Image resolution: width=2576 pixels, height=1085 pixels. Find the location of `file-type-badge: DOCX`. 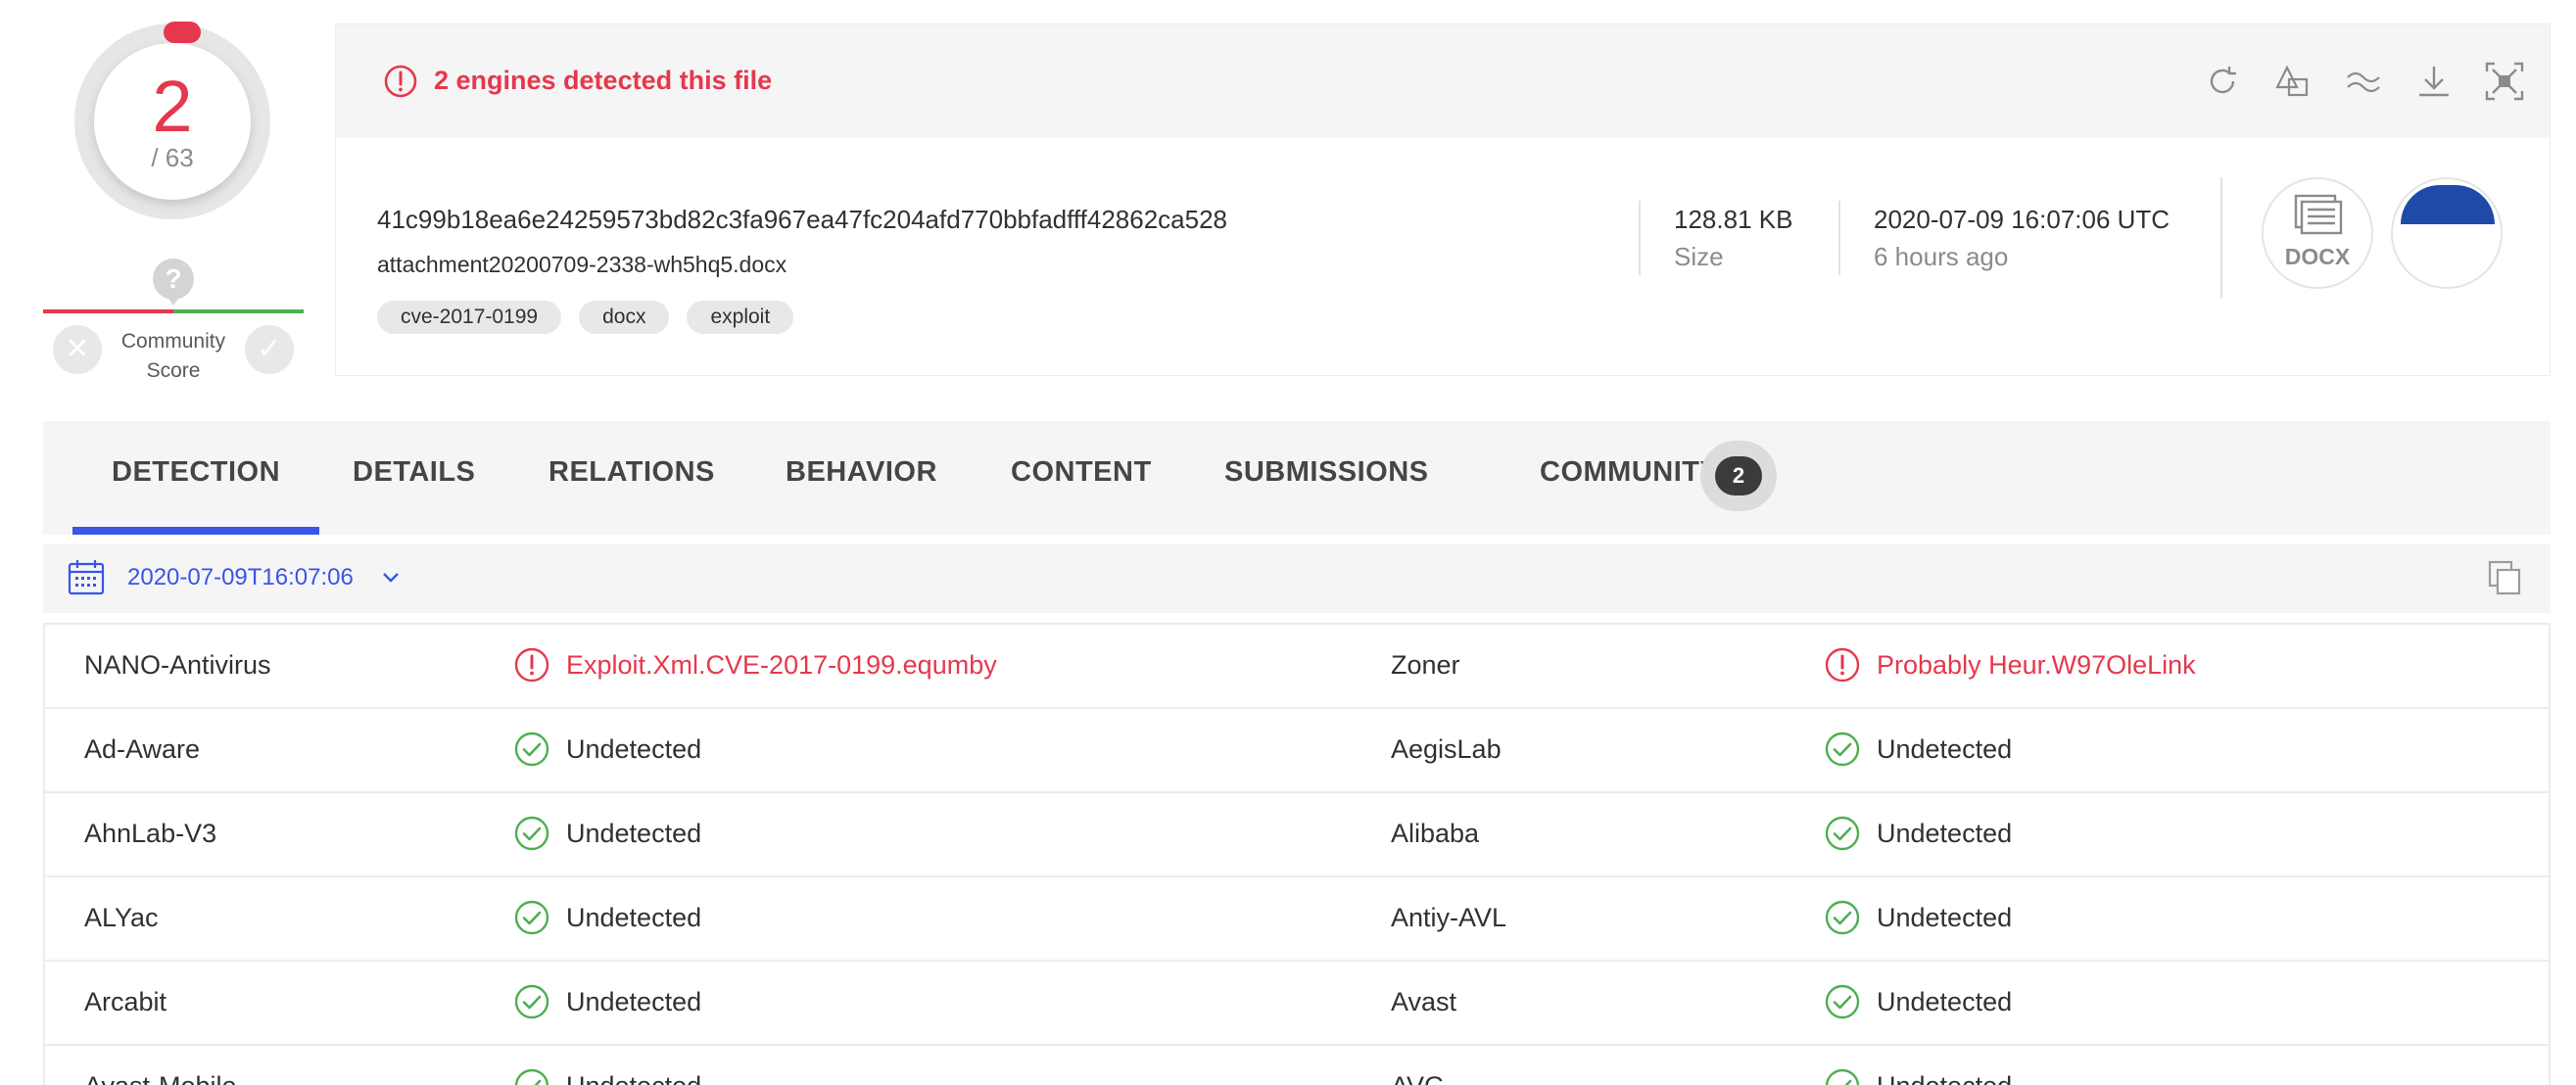

file-type-badge: DOCX is located at coordinates (2317, 233).